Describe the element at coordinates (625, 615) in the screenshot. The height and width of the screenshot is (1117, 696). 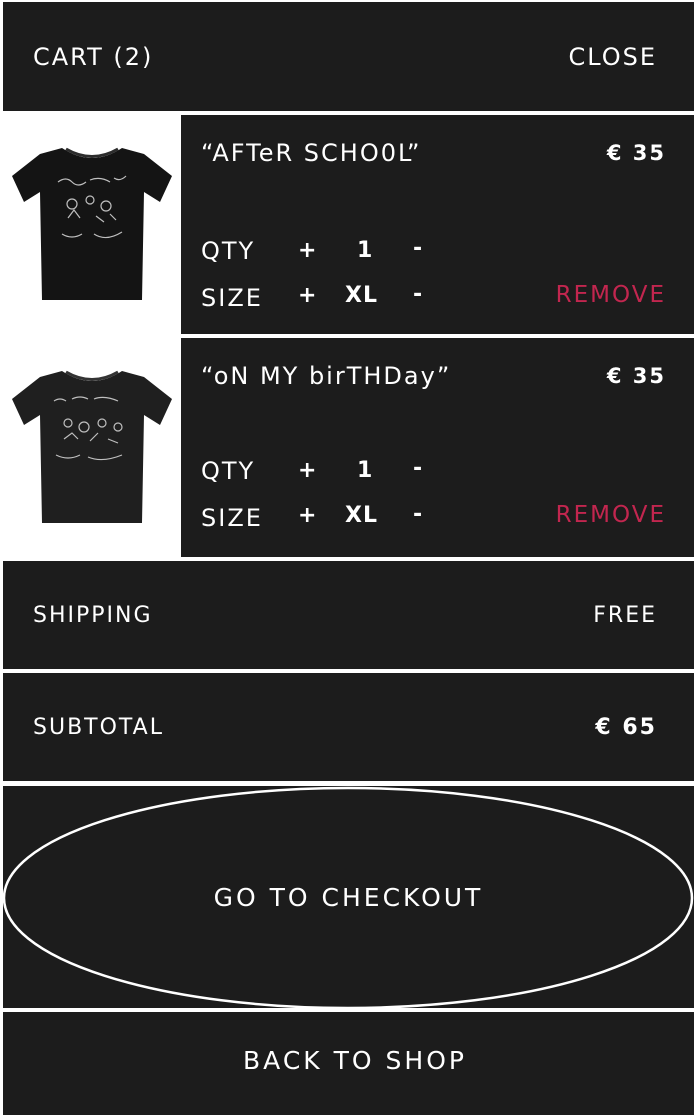
I see `shipping-value: FREE` at that location.